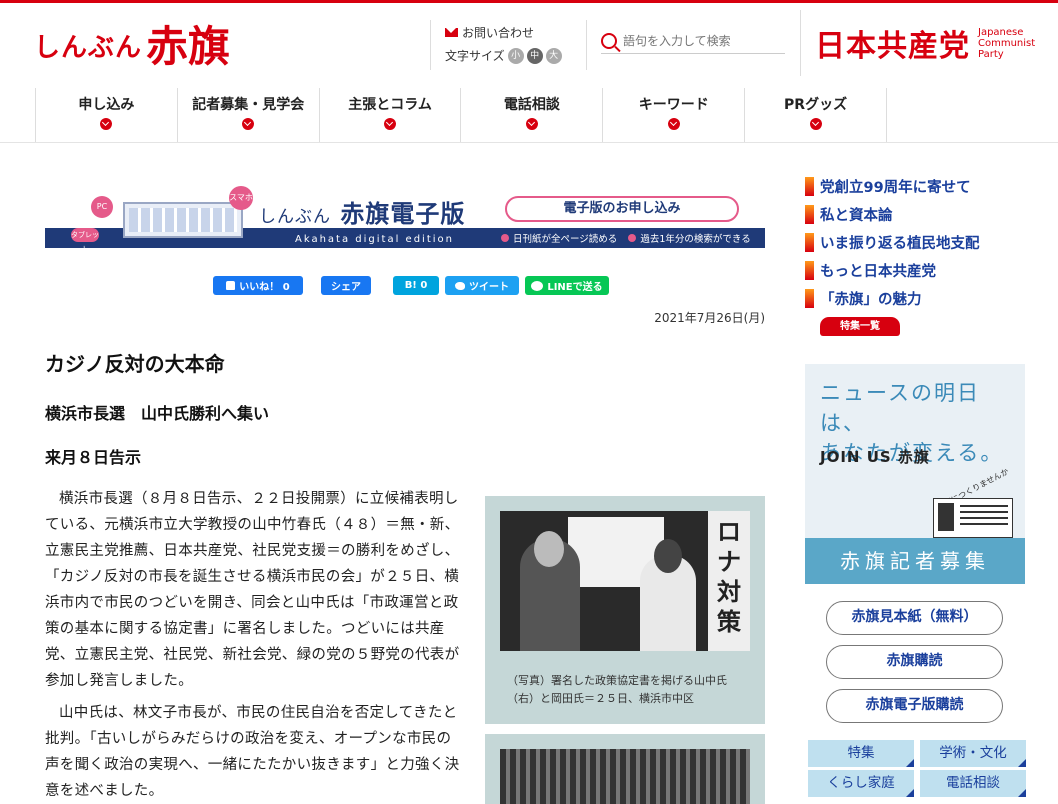  I want to click on article-date: 2021年7月26日(月), so click(709, 318).